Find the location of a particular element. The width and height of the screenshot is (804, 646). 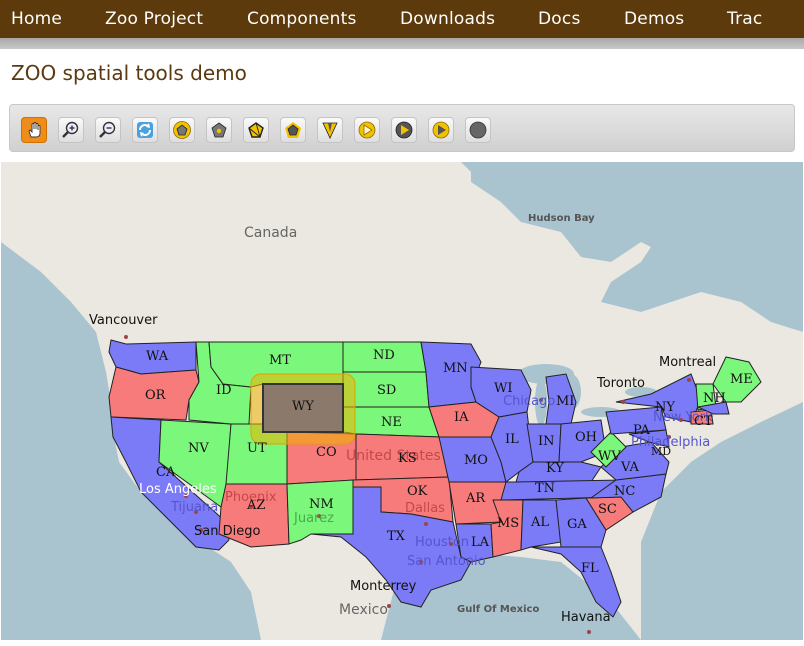

label-state-ky: KY is located at coordinates (555, 468).